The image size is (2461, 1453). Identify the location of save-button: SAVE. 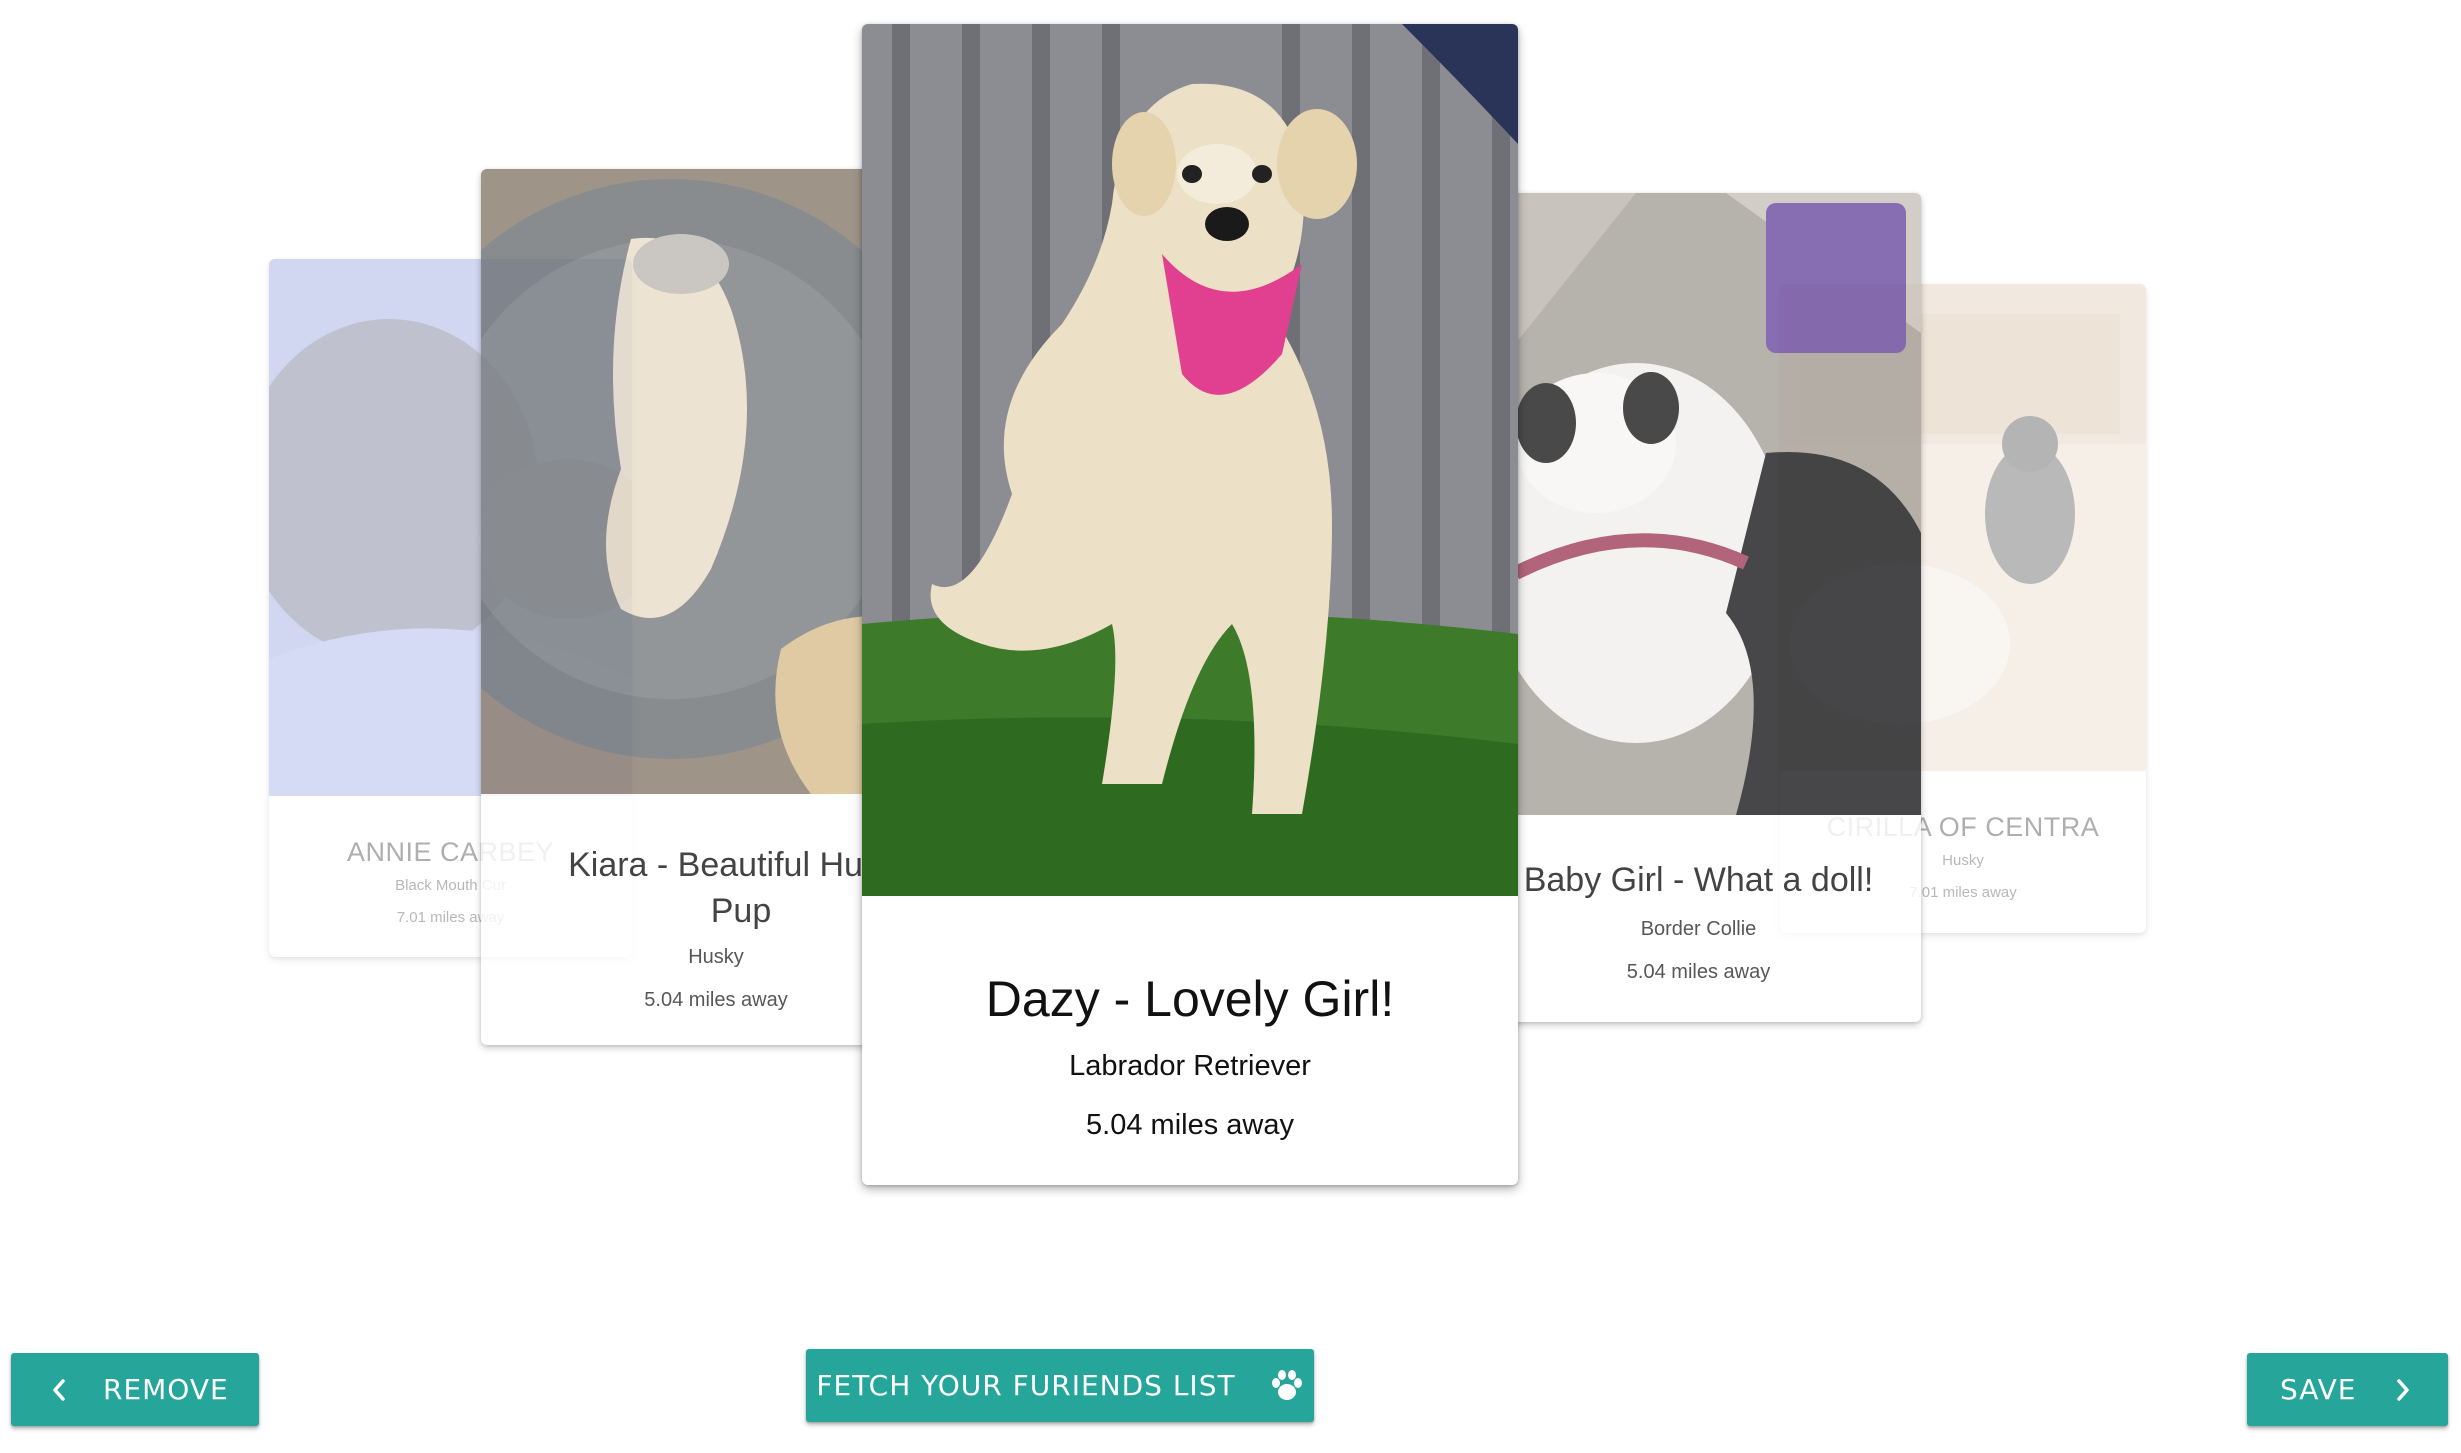
(2347, 1389).